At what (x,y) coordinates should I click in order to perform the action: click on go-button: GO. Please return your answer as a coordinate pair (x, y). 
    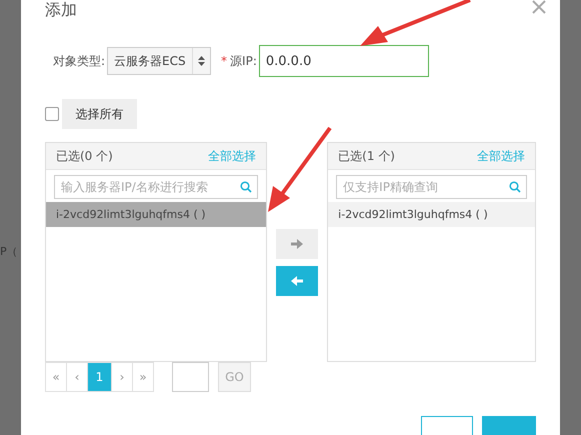
    Looking at the image, I should click on (234, 377).